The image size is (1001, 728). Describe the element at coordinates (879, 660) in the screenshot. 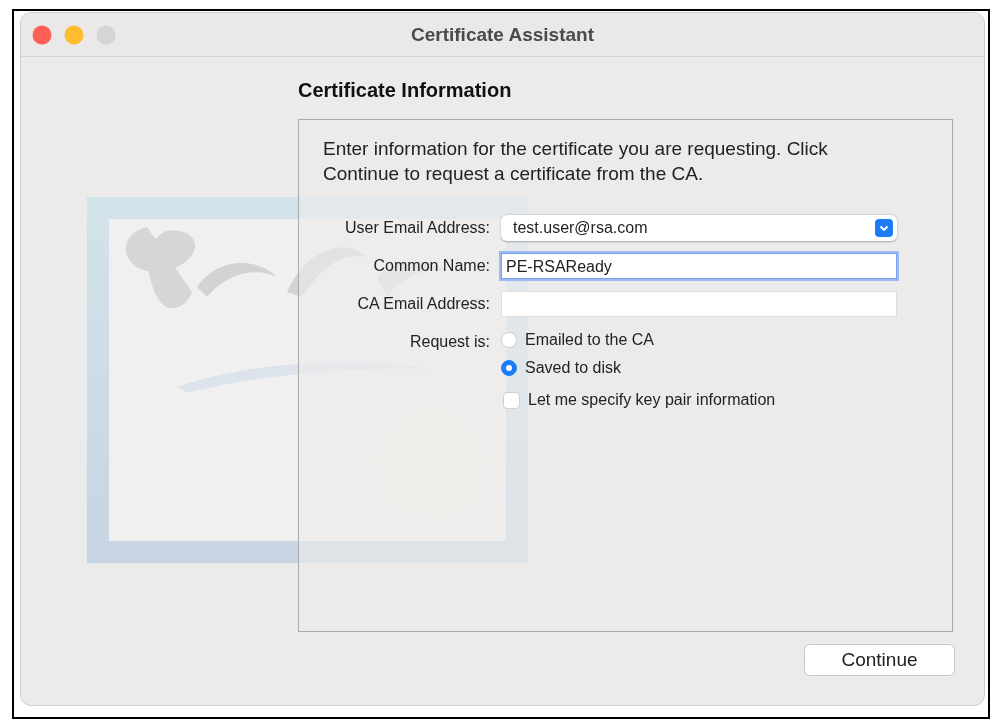

I see `continue-button: Continue` at that location.